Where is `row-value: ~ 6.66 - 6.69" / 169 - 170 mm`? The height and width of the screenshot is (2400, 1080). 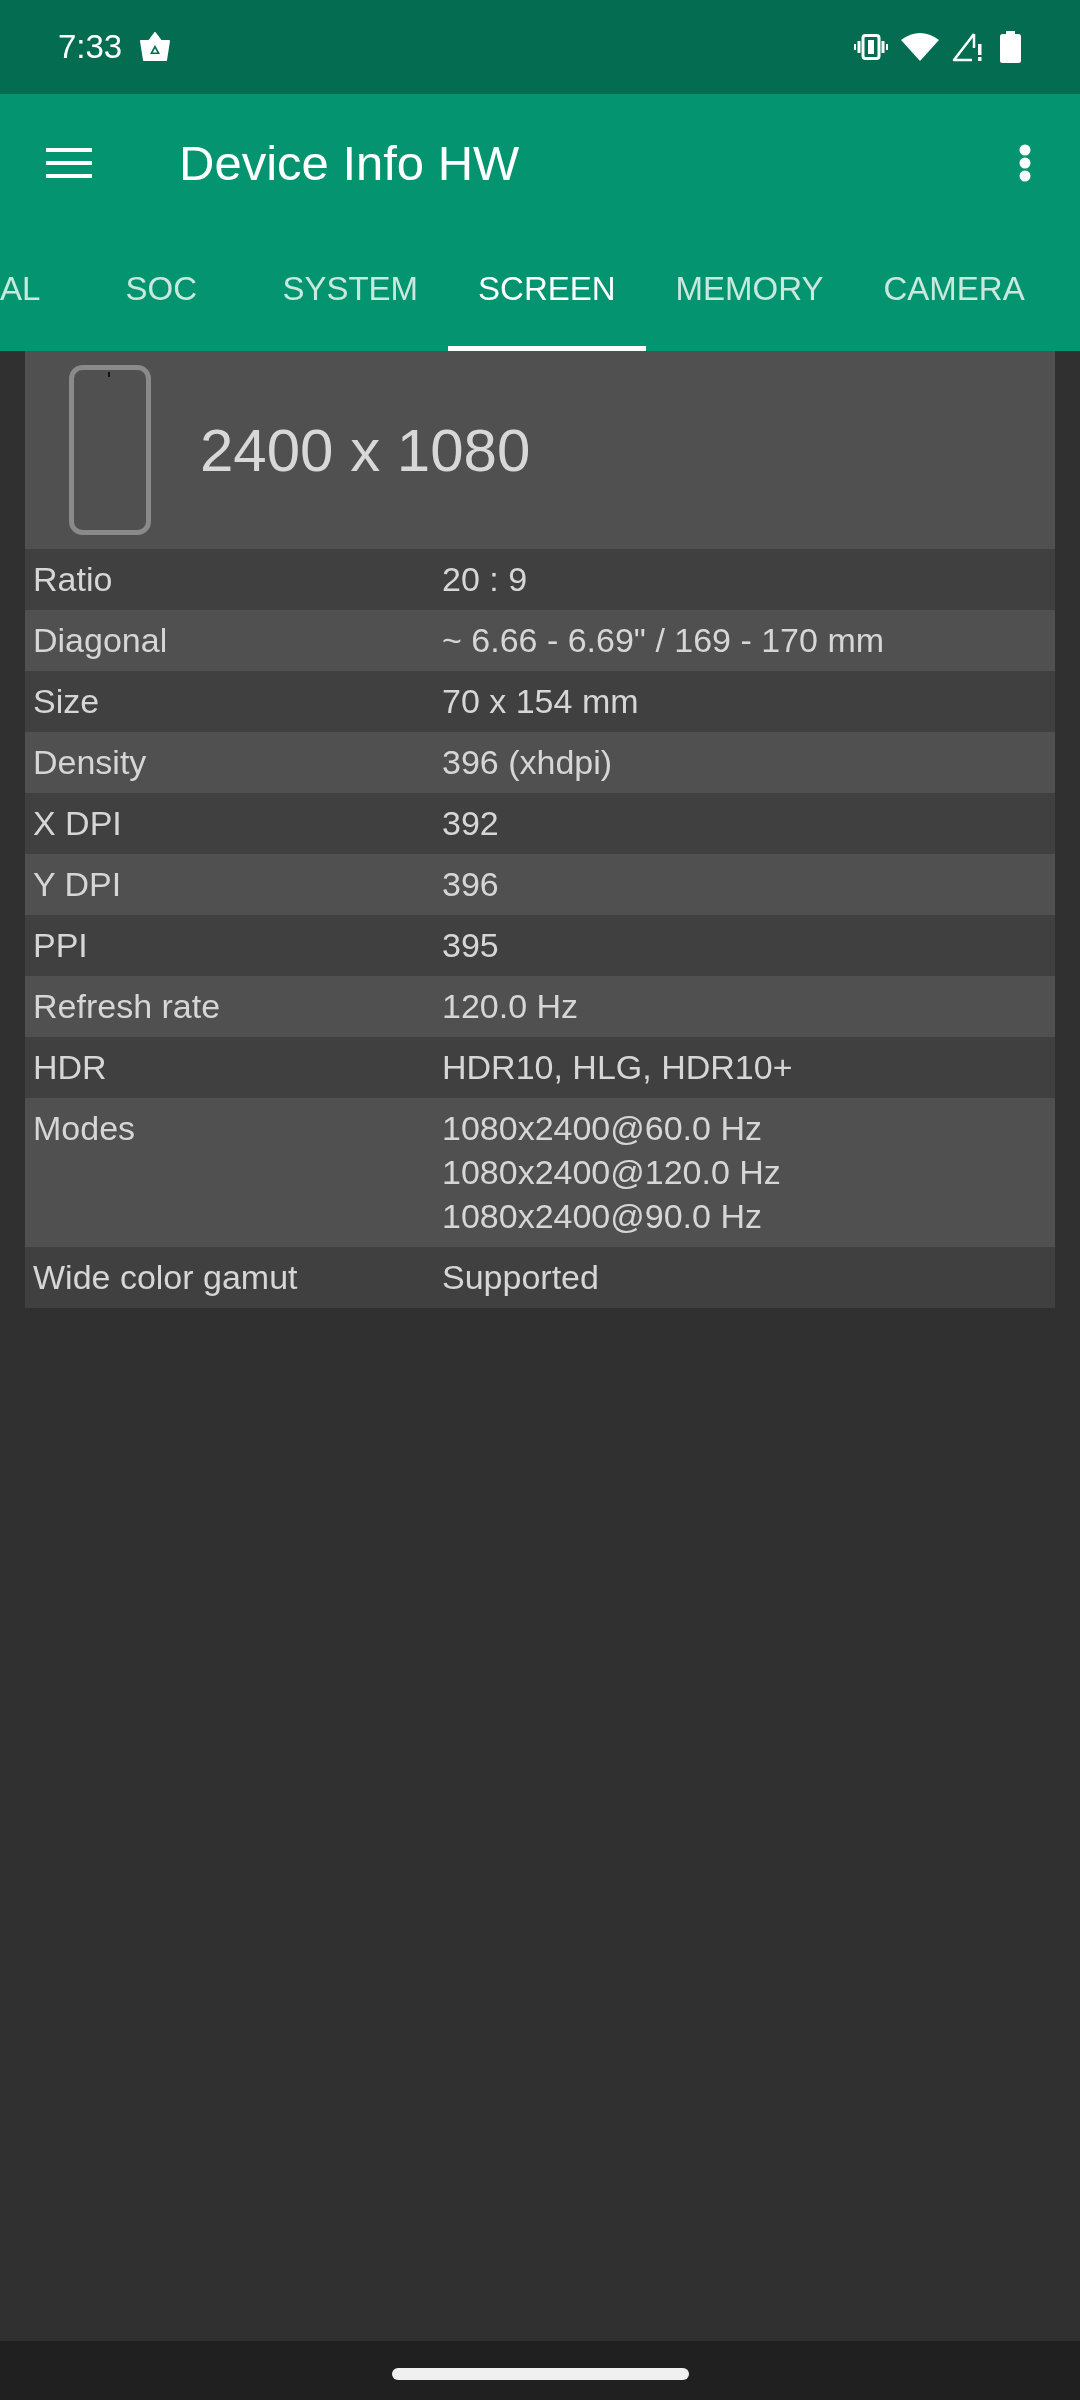 row-value: ~ 6.66 - 6.69" / 169 - 170 mm is located at coordinates (663, 640).